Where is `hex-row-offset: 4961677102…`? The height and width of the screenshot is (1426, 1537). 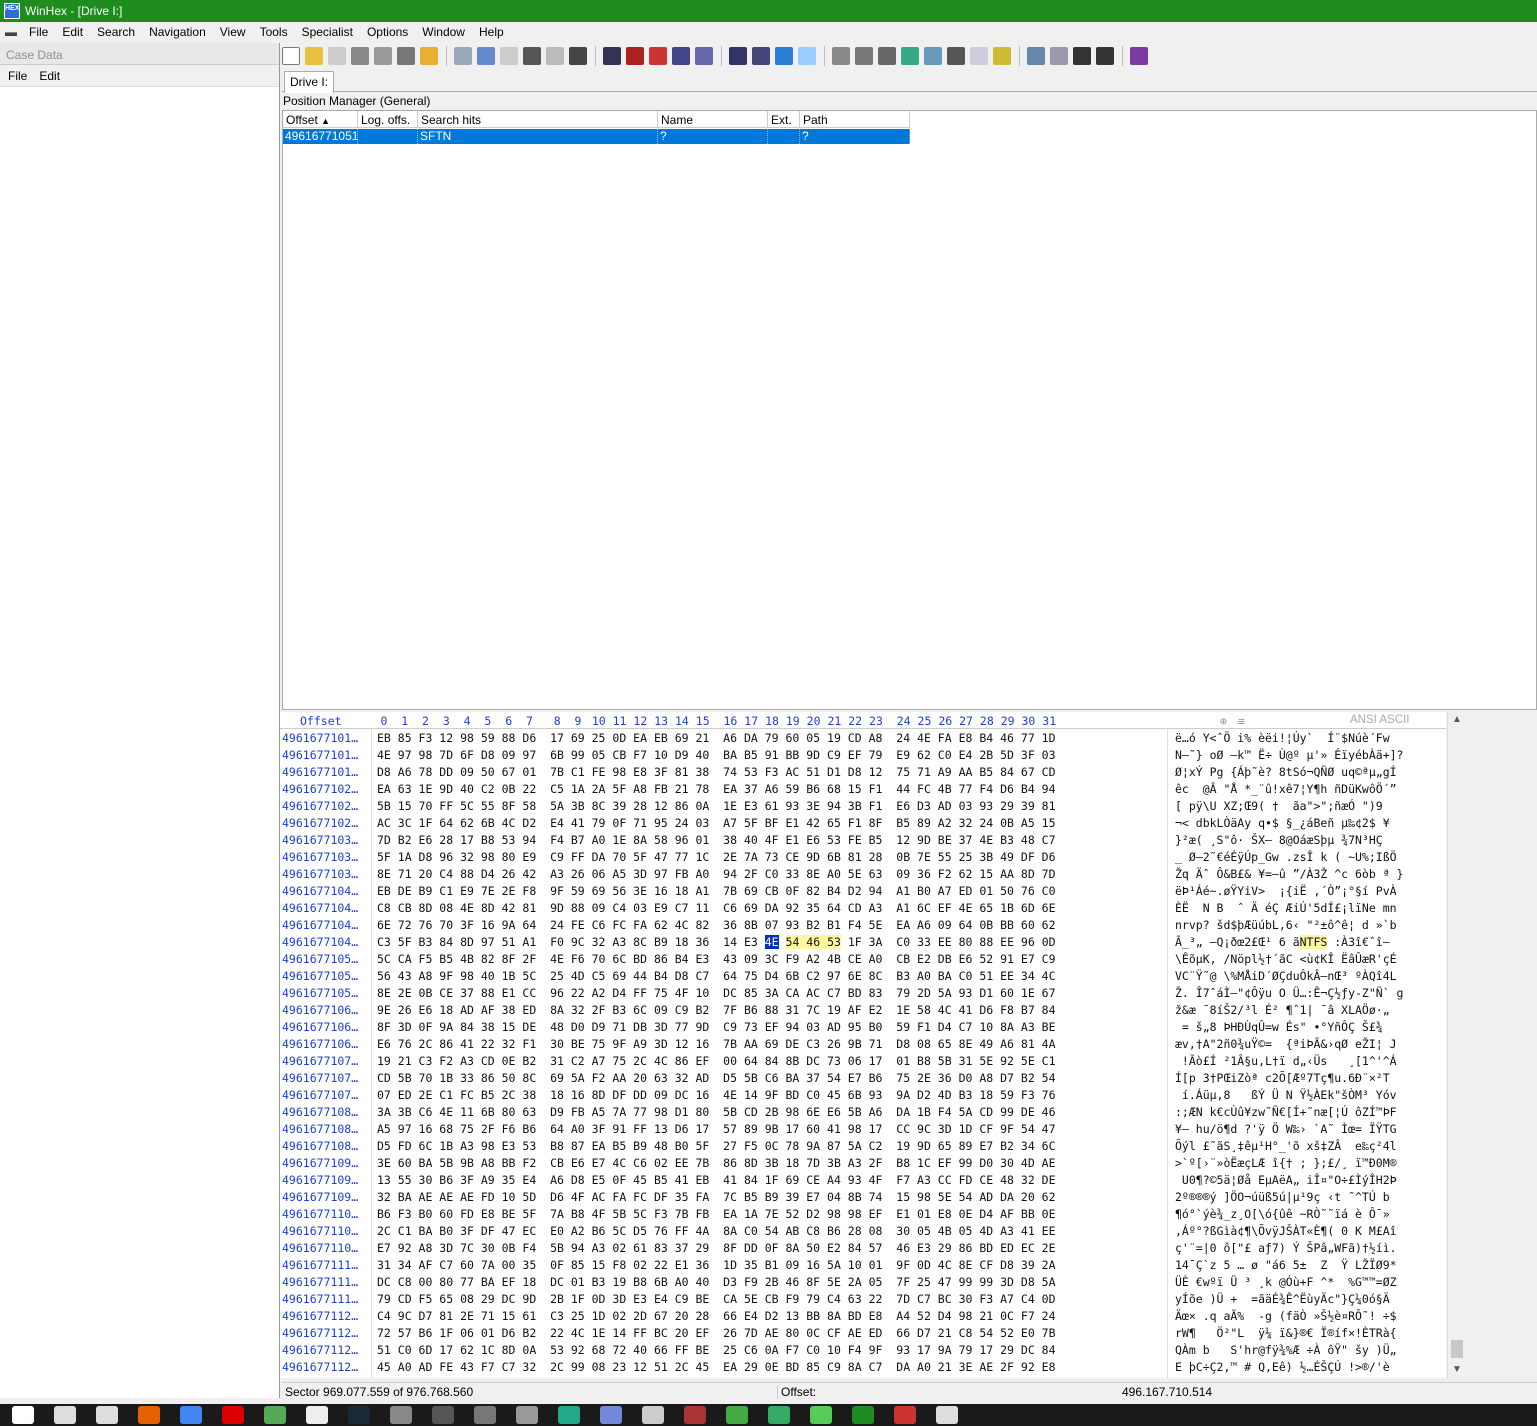
hex-row-offset: 4961677102… is located at coordinates (320, 789).